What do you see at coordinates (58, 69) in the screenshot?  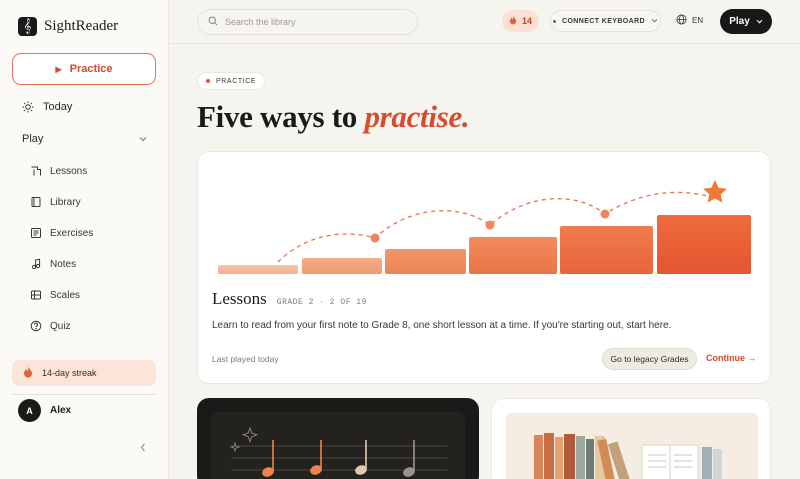 I see `play-triangle-icon: ▶` at bounding box center [58, 69].